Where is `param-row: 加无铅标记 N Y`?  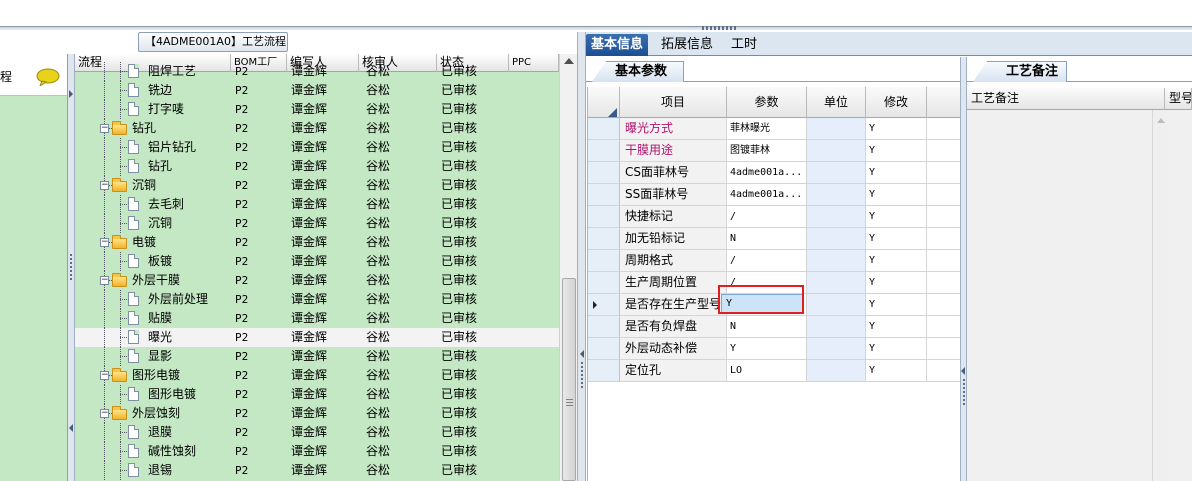
param-row: 加无铅标记 N Y is located at coordinates (774, 239).